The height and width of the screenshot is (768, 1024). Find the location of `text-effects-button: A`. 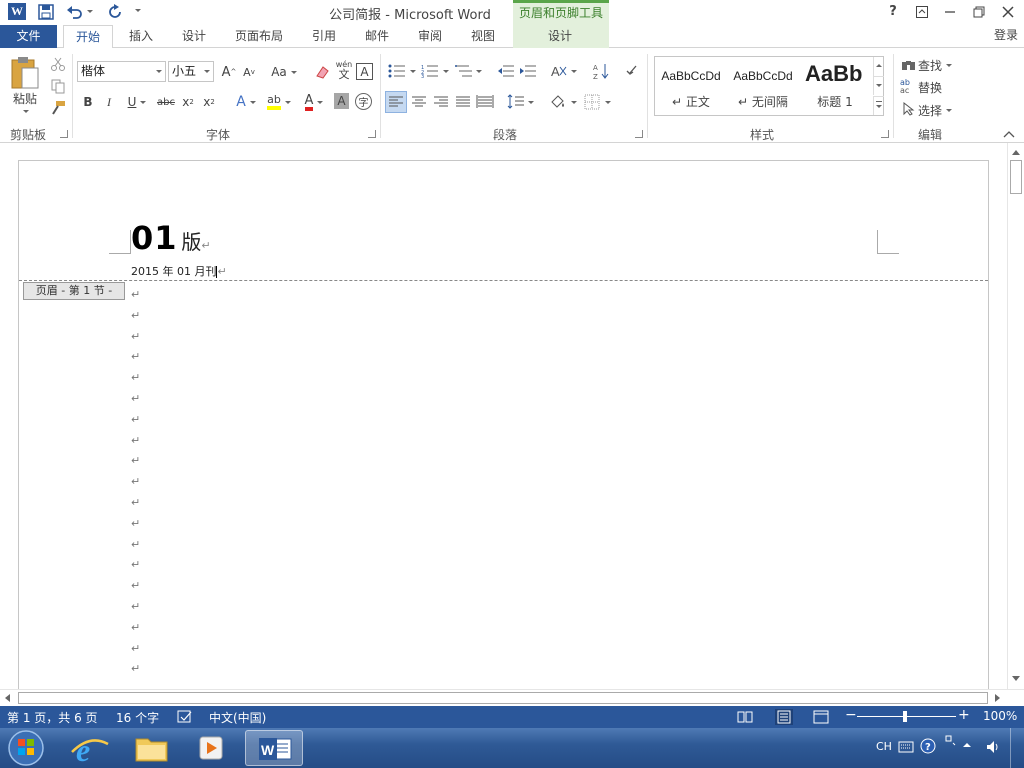

text-effects-button: A is located at coordinates (246, 102).